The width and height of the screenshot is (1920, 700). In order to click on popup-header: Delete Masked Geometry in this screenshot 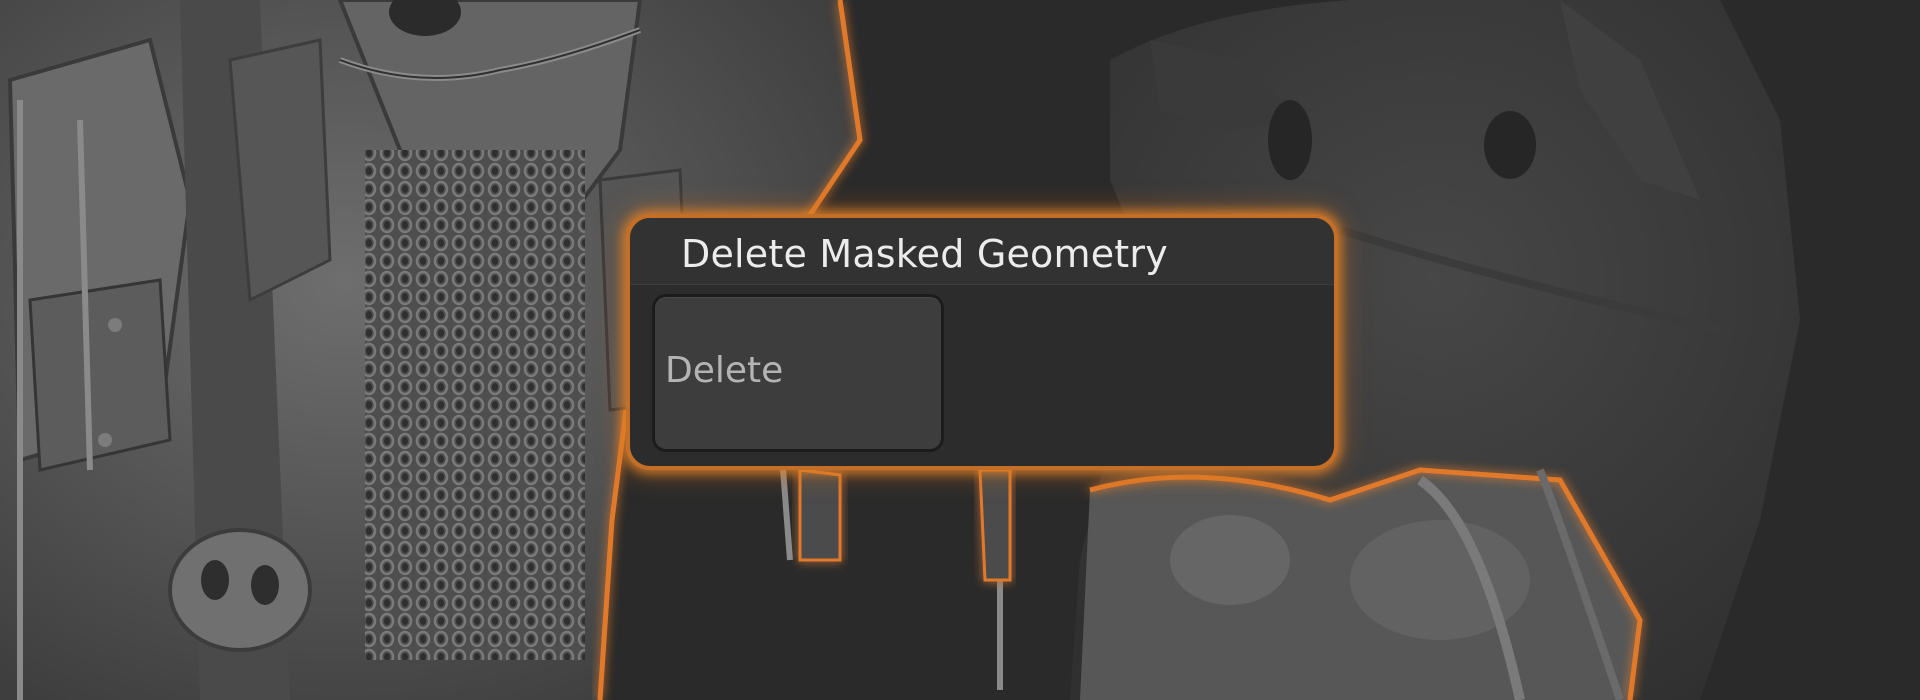, I will do `click(982, 251)`.